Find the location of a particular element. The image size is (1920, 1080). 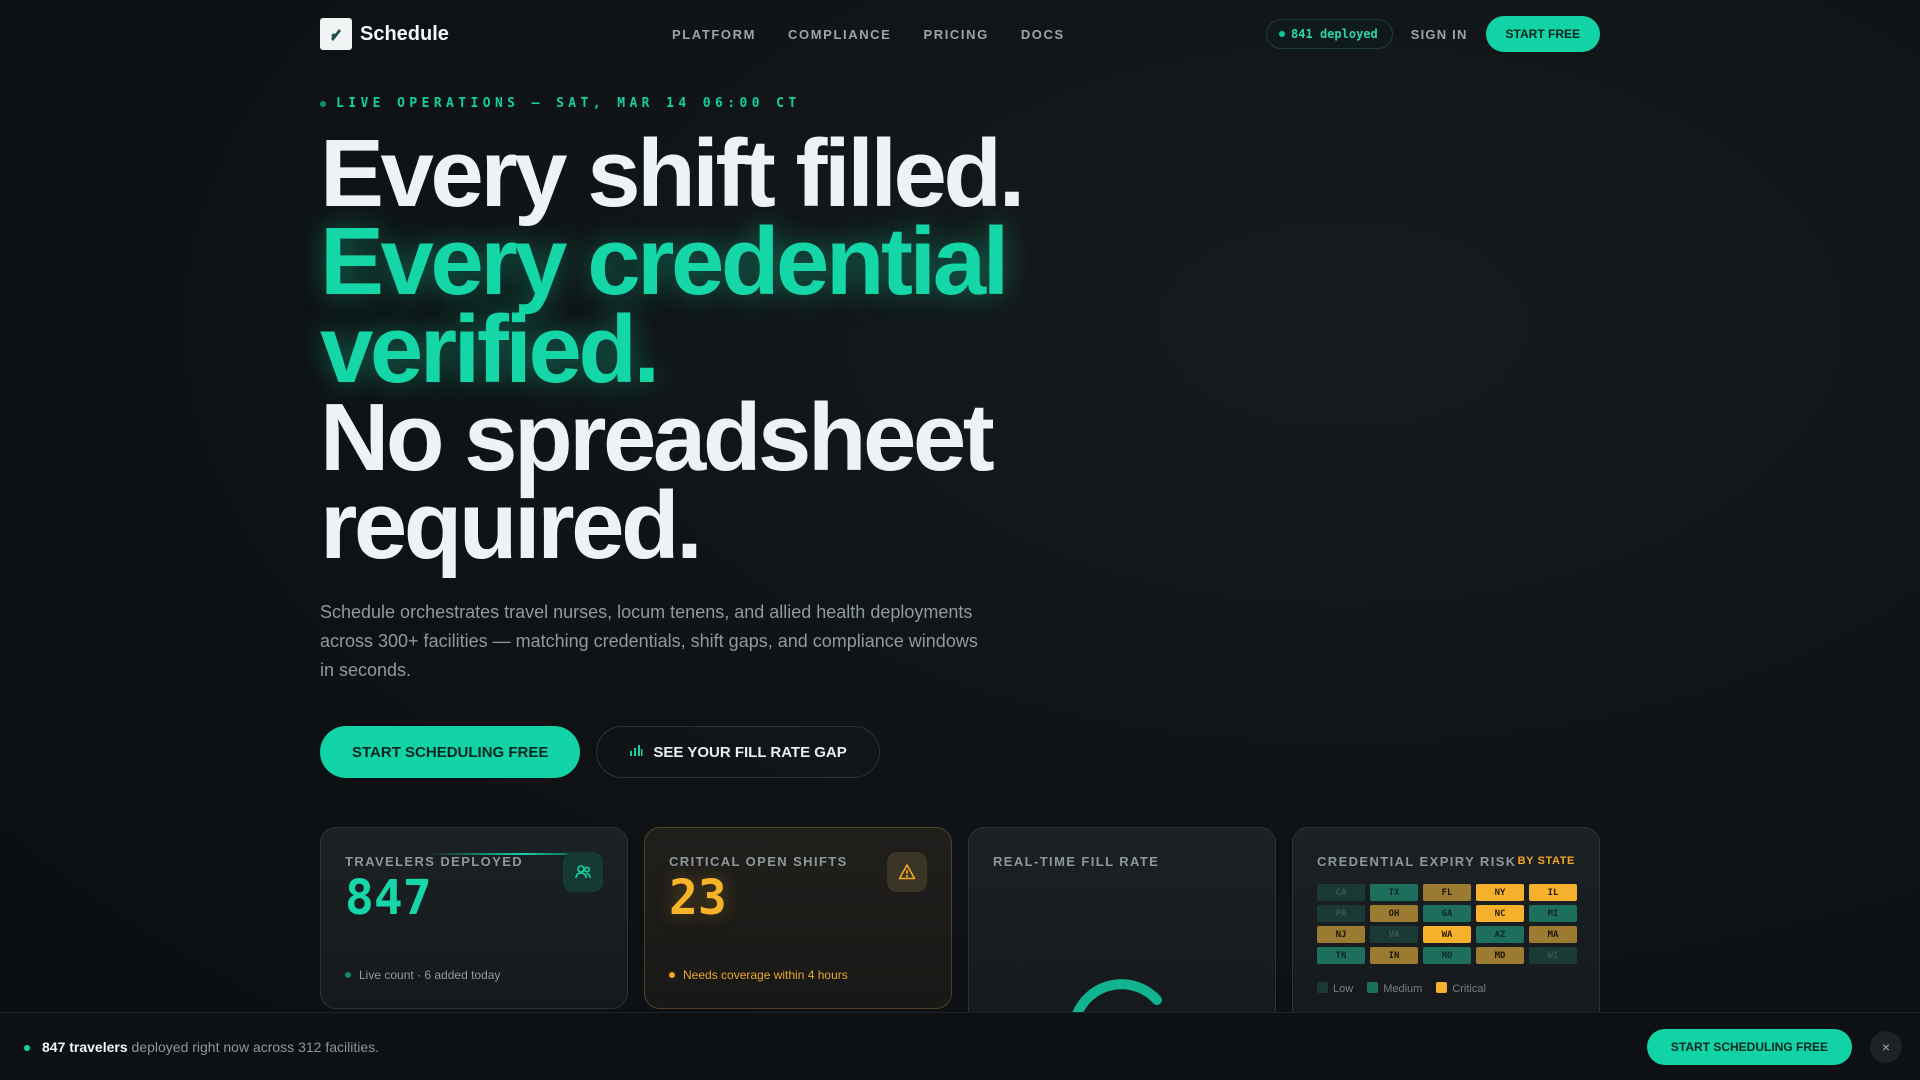

card-footer: Needs coverage within 4 hours is located at coordinates (758, 975).